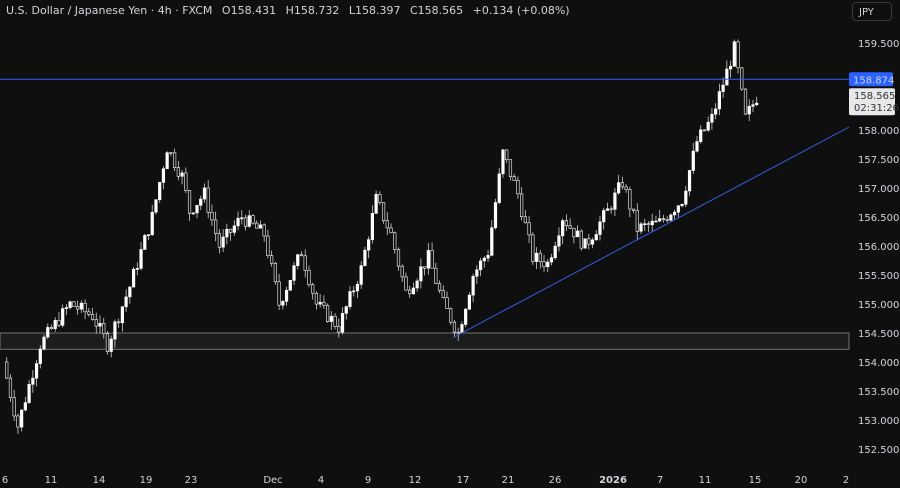 This screenshot has height=488, width=900. What do you see at coordinates (878, 334) in the screenshot?
I see `y-tick-label: 154.500` at bounding box center [878, 334].